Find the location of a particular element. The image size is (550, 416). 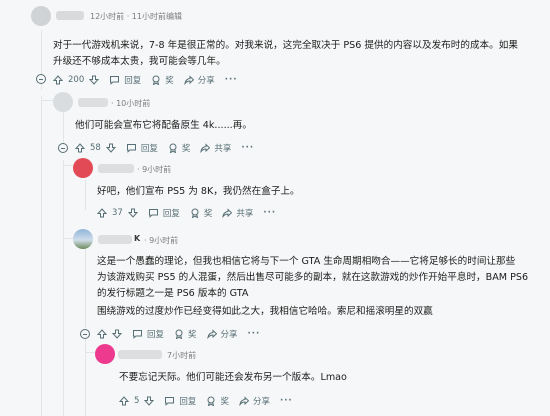

vote-count: 5 is located at coordinates (137, 401).